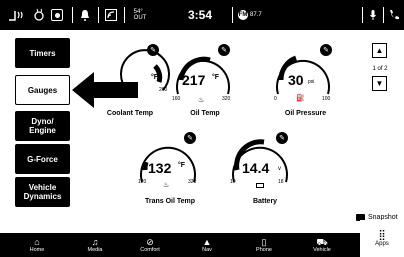  I want to click on tab-media: ♫ Media, so click(95, 245).